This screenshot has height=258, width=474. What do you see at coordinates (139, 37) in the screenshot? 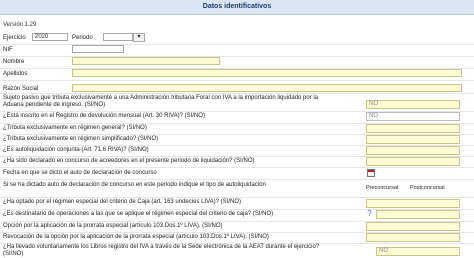
I see `chevron-down-icon: ▾` at bounding box center [139, 37].